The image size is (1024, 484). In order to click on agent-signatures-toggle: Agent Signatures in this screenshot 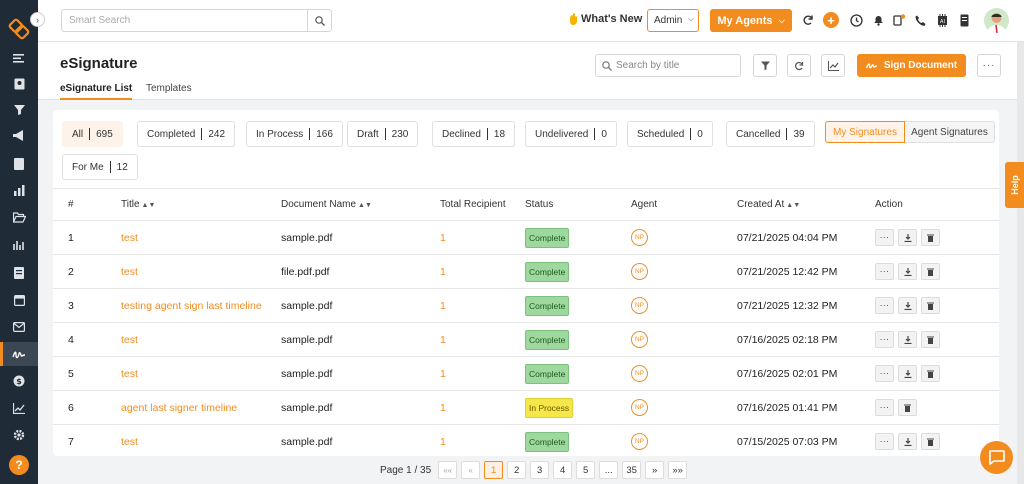, I will do `click(950, 132)`.